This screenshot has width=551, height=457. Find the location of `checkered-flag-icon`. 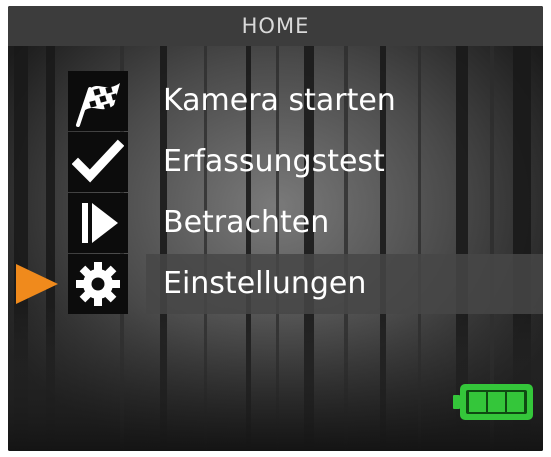

checkered-flag-icon is located at coordinates (98, 101).